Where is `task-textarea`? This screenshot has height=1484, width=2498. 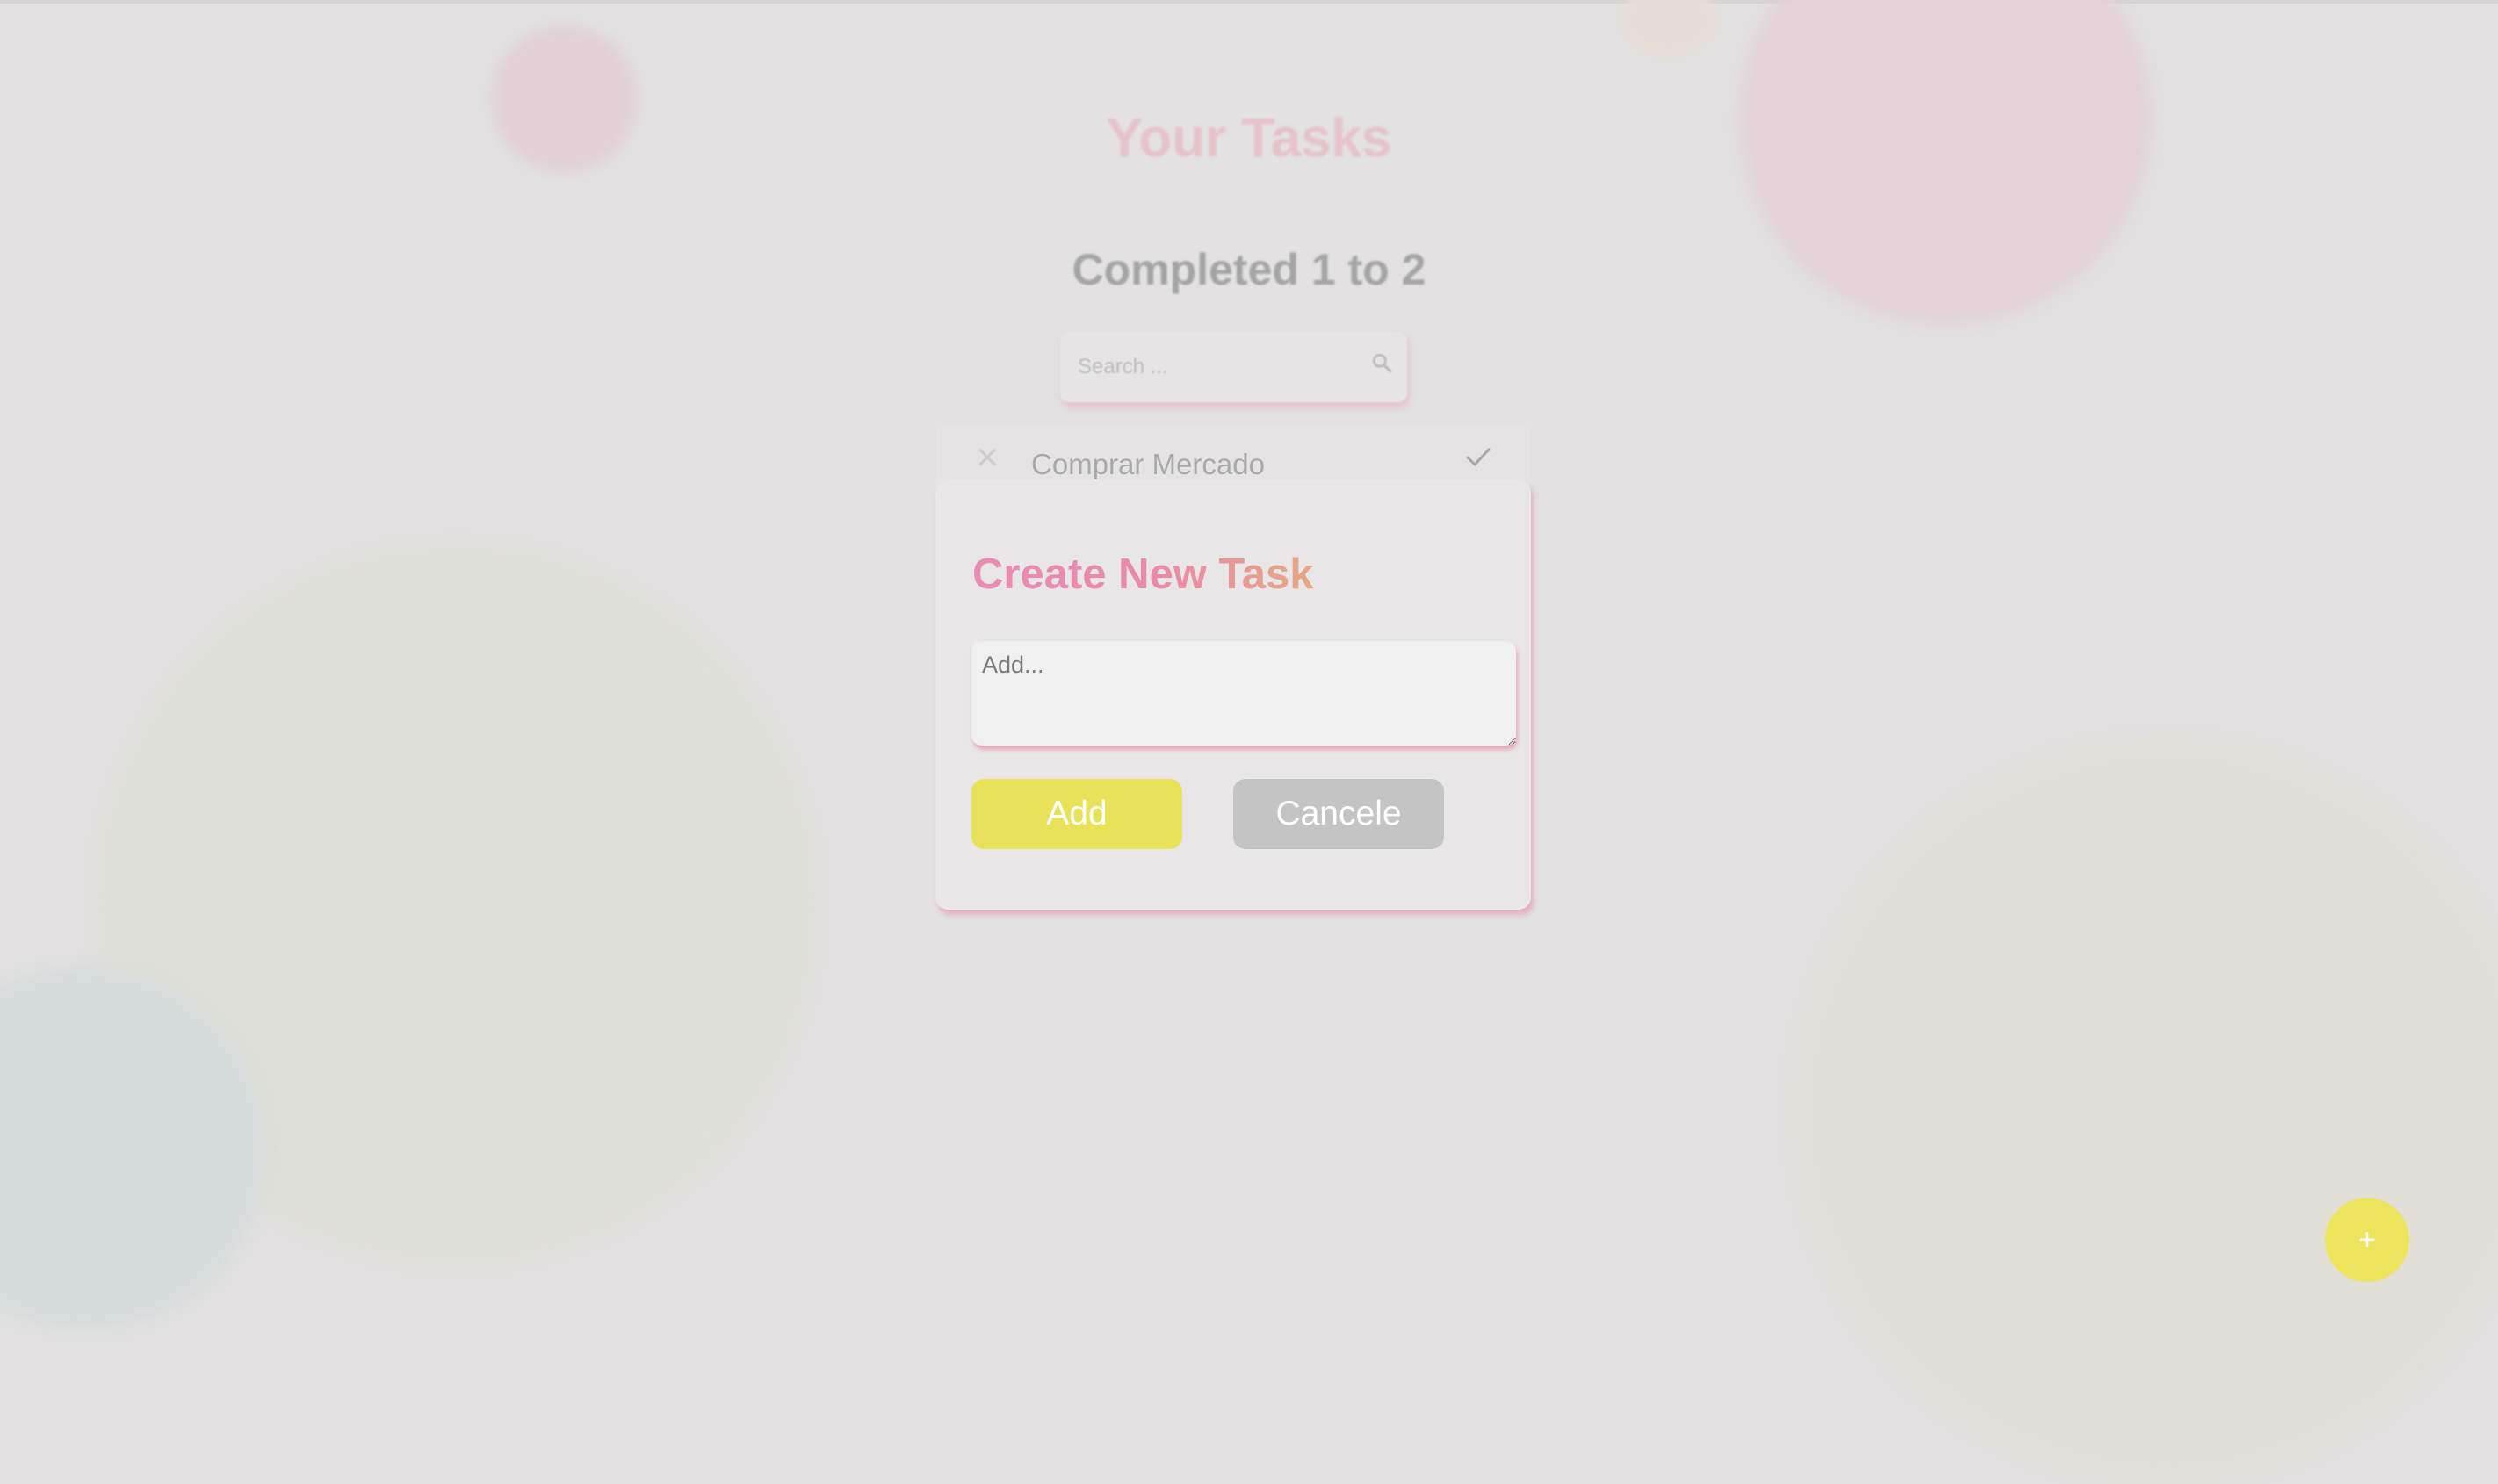 task-textarea is located at coordinates (1243, 693).